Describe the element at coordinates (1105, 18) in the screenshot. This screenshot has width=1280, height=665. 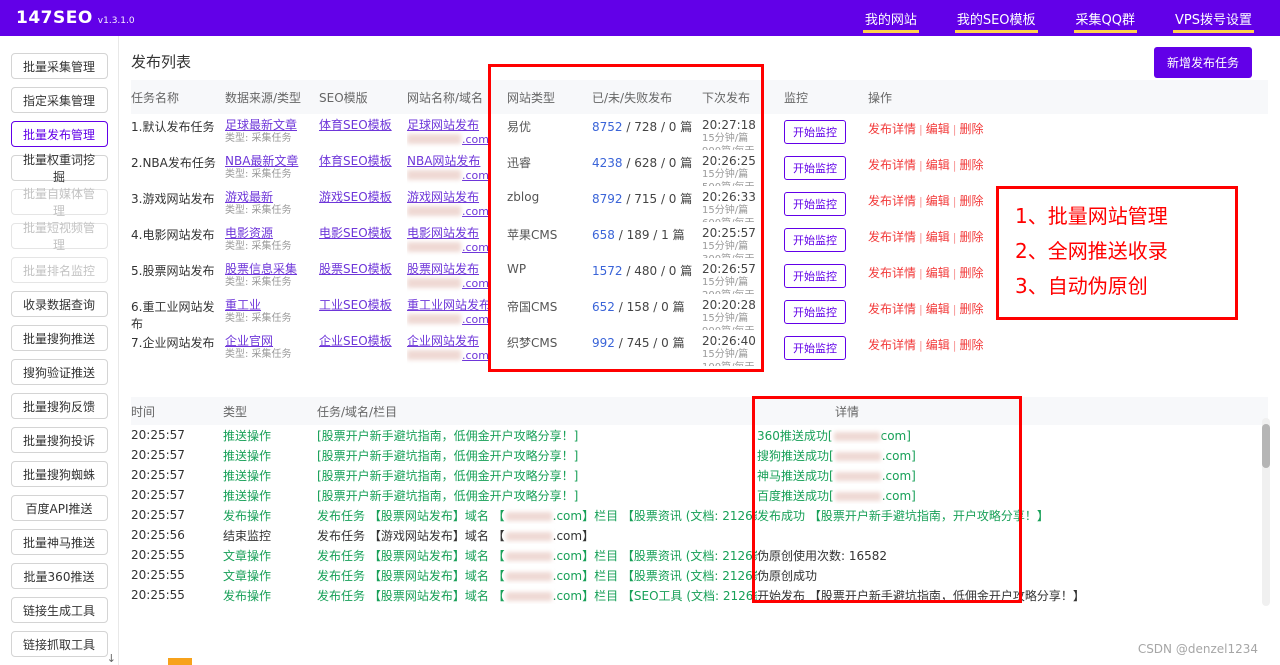
I see `top-nav-item: 采集QQ群` at that location.